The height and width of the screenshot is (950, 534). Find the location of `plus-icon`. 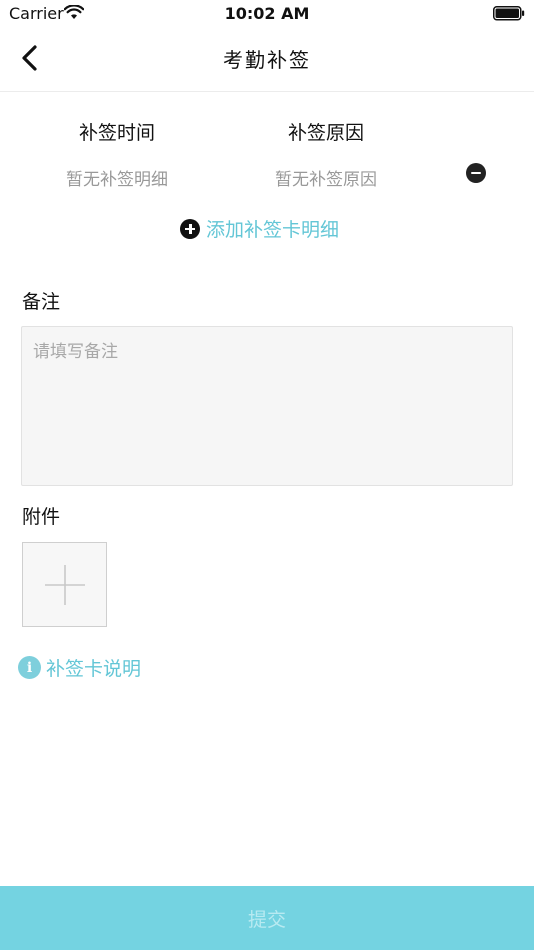

plus-icon is located at coordinates (65, 585).